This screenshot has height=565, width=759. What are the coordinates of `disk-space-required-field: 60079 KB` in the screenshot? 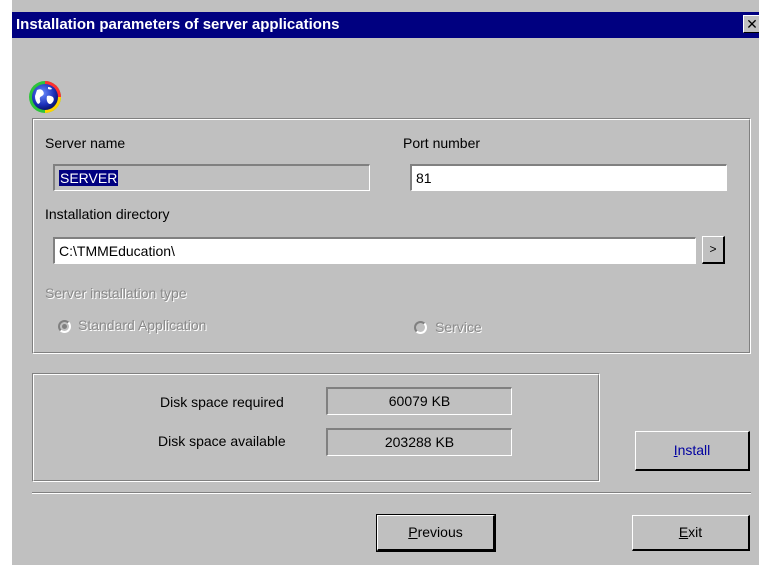 It's located at (419, 401).